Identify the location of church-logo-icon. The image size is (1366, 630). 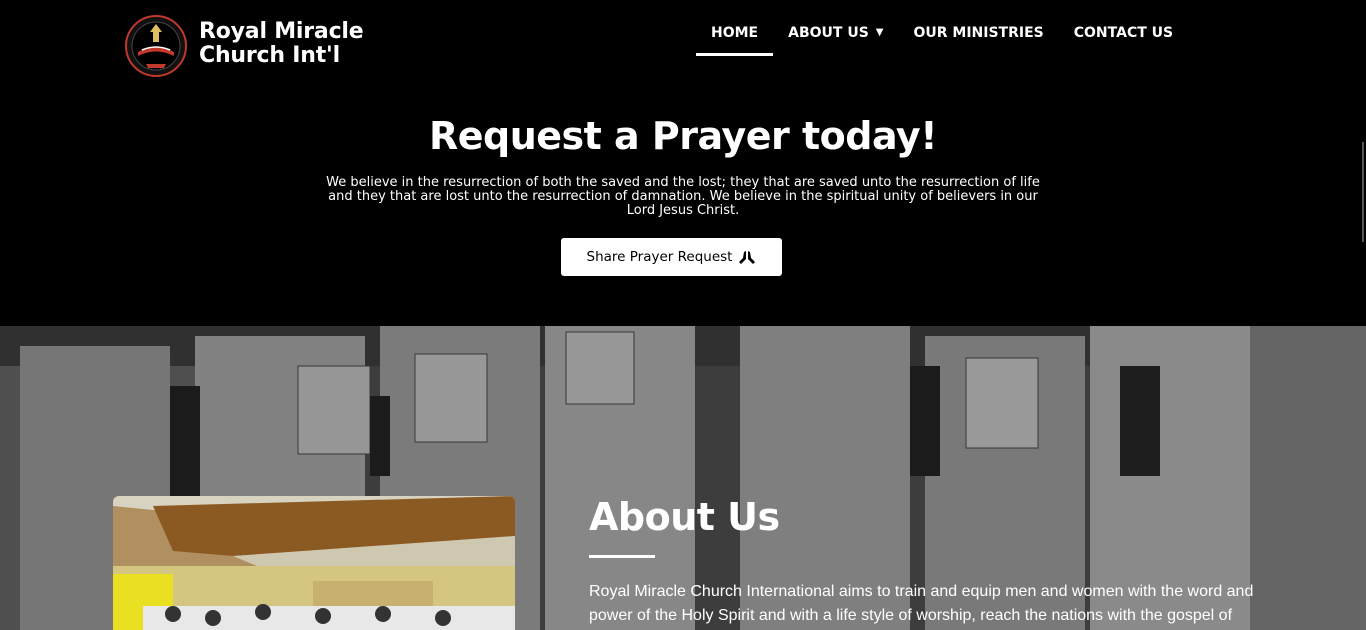
(156, 46).